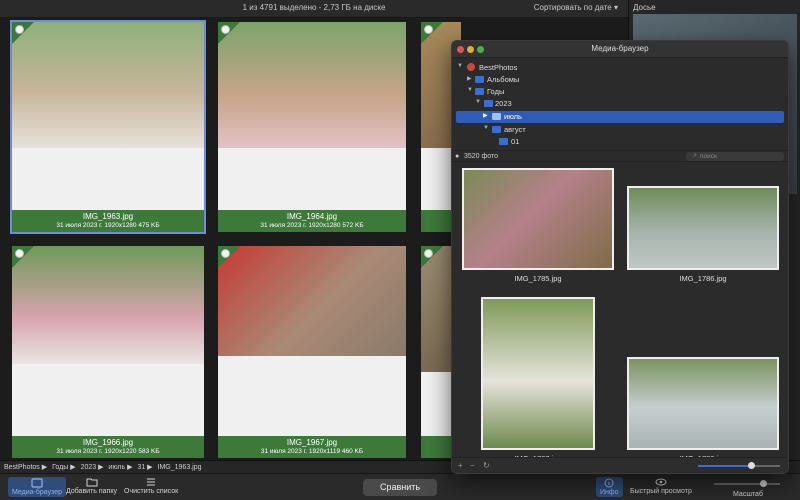  What do you see at coordinates (151, 491) in the screenshot?
I see `clear-list-label: Очистить список` at bounding box center [151, 491].